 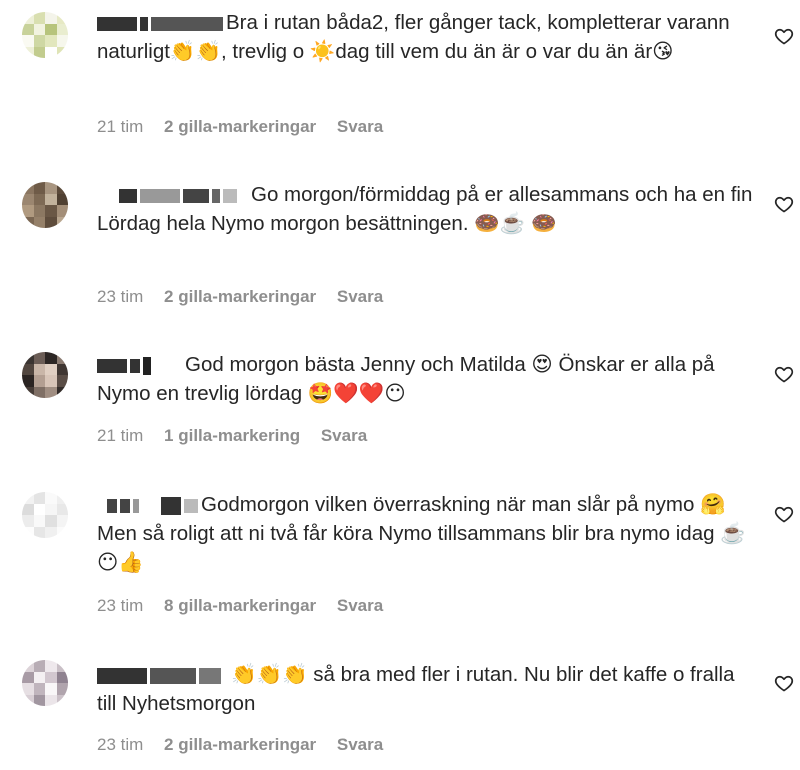 I want to click on comment-meta: 21 tim 2 gilla-markeringar Svara, so click(x=240, y=127).